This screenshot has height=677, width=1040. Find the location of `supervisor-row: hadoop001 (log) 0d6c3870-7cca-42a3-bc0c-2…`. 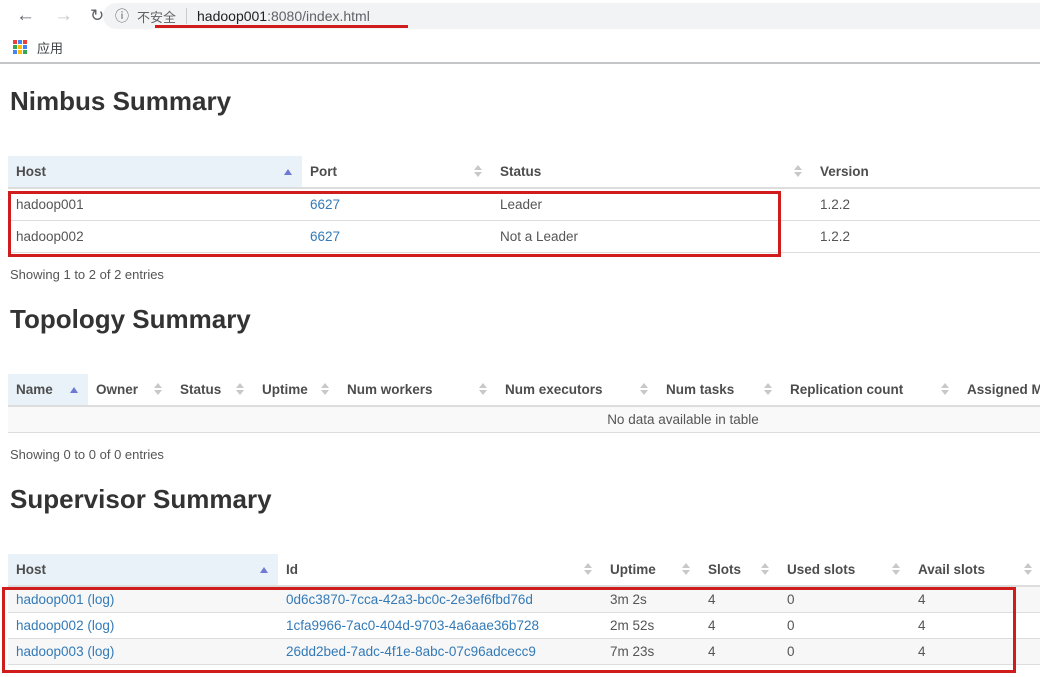

supervisor-row: hadoop001 (log) 0d6c3870-7cca-42a3-bc0c-2… is located at coordinates (524, 599).